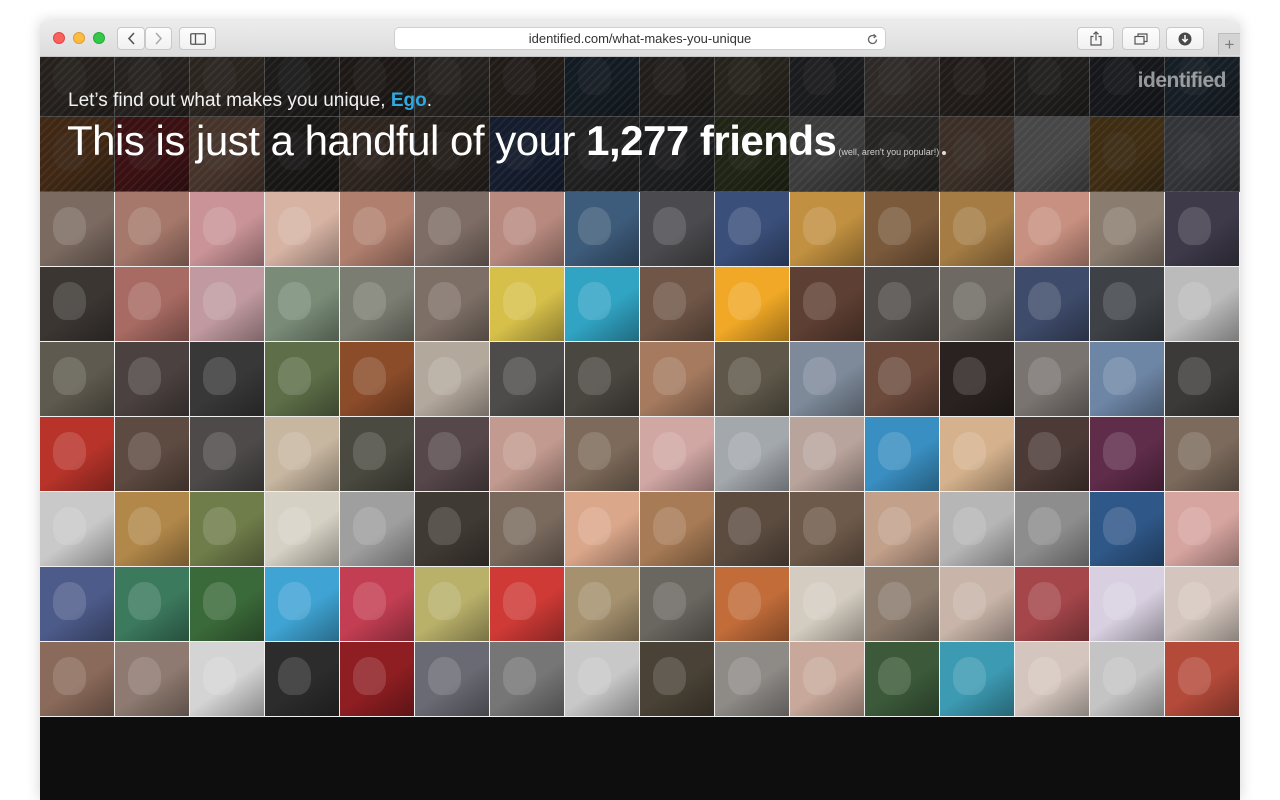  What do you see at coordinates (131, 38) in the screenshot?
I see `back-button` at bounding box center [131, 38].